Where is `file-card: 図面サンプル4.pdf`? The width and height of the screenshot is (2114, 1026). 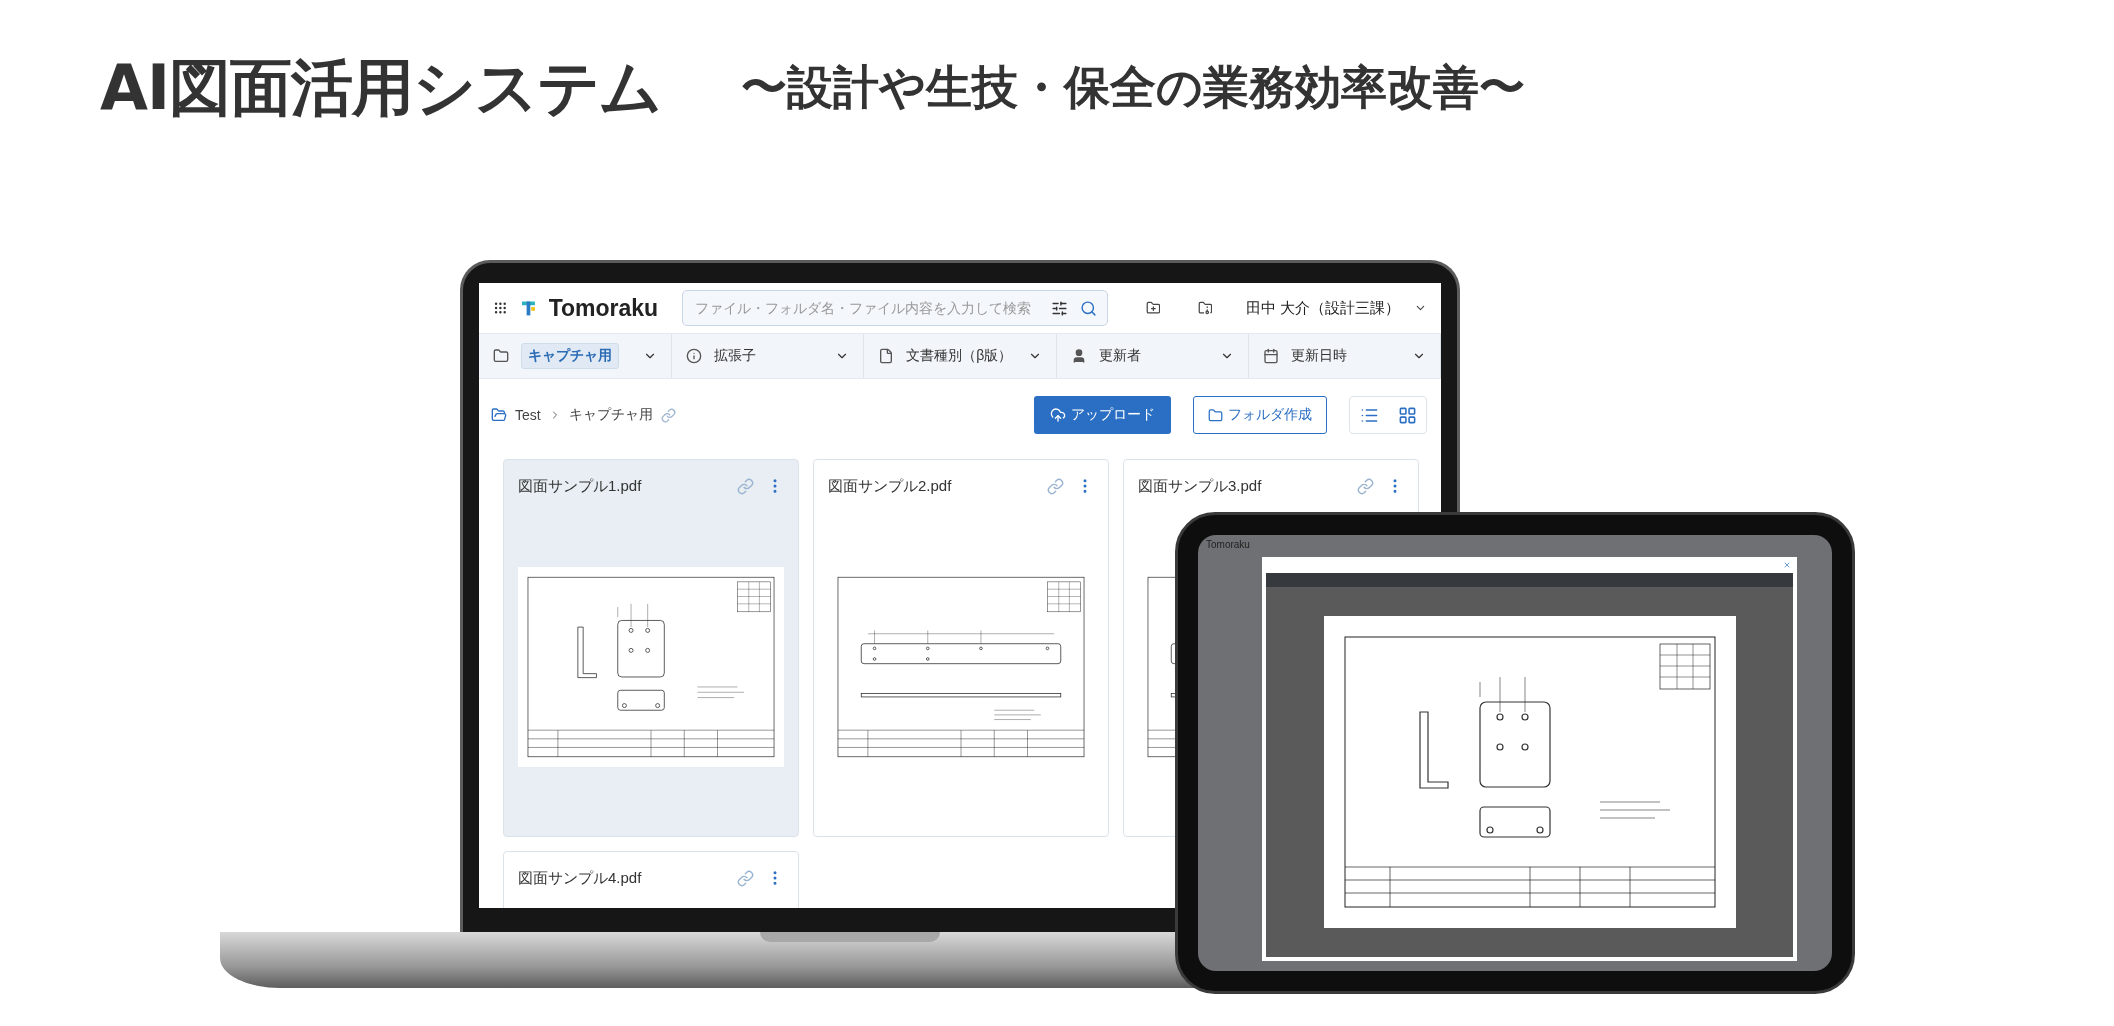 file-card: 図面サンプル4.pdf is located at coordinates (651, 879).